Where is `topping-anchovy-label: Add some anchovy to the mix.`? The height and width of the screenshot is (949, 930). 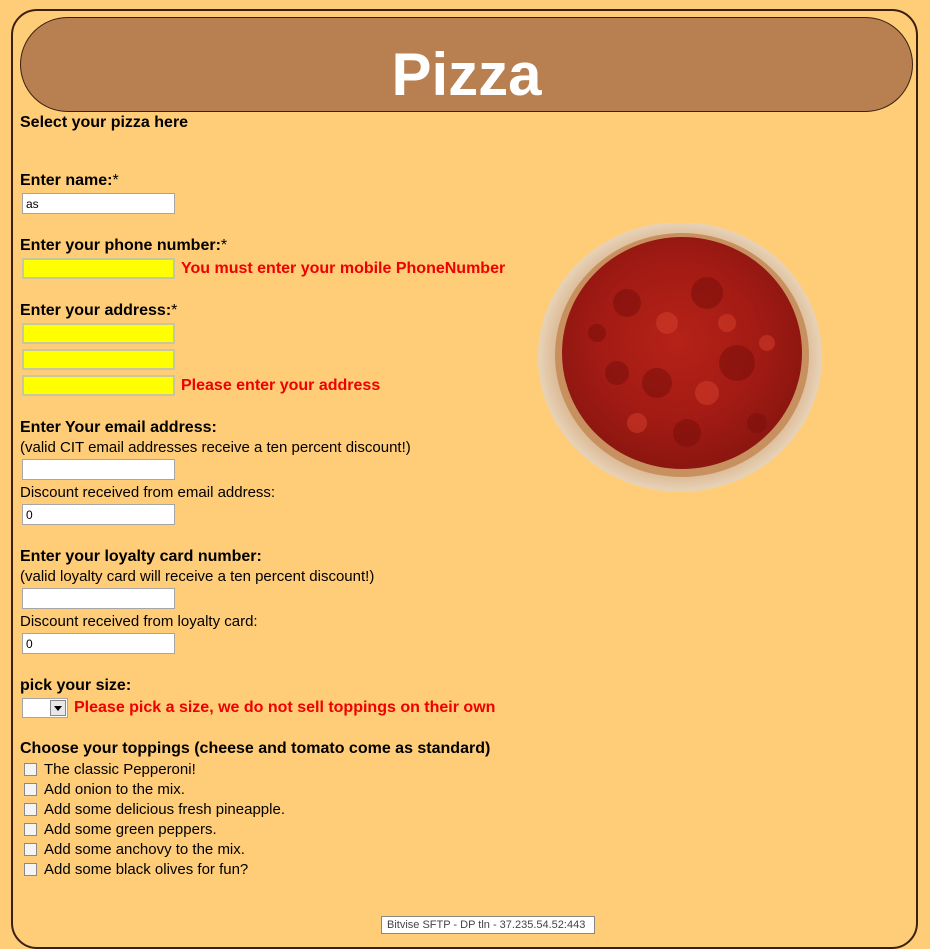
topping-anchovy-label: Add some anchovy to the mix. is located at coordinates (144, 849).